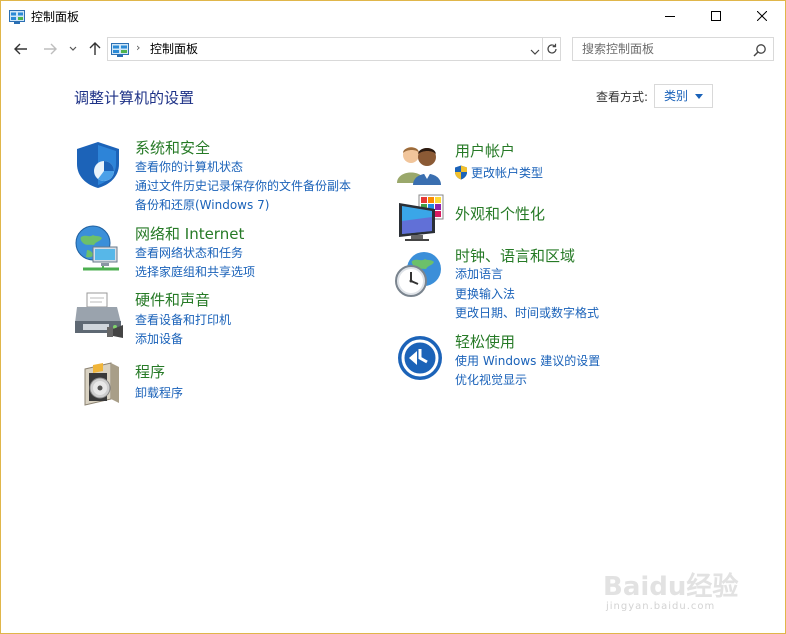 The height and width of the screenshot is (634, 786). I want to click on address-history-dropdown, so click(535, 49).